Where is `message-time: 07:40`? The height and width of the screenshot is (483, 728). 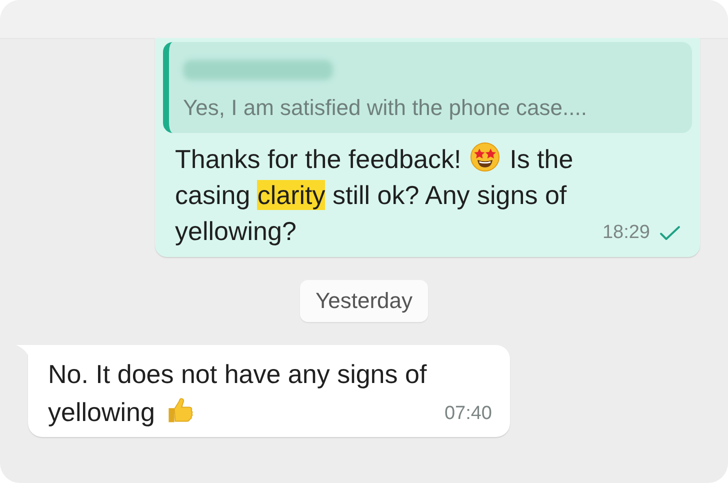
message-time: 07:40 is located at coordinates (468, 414).